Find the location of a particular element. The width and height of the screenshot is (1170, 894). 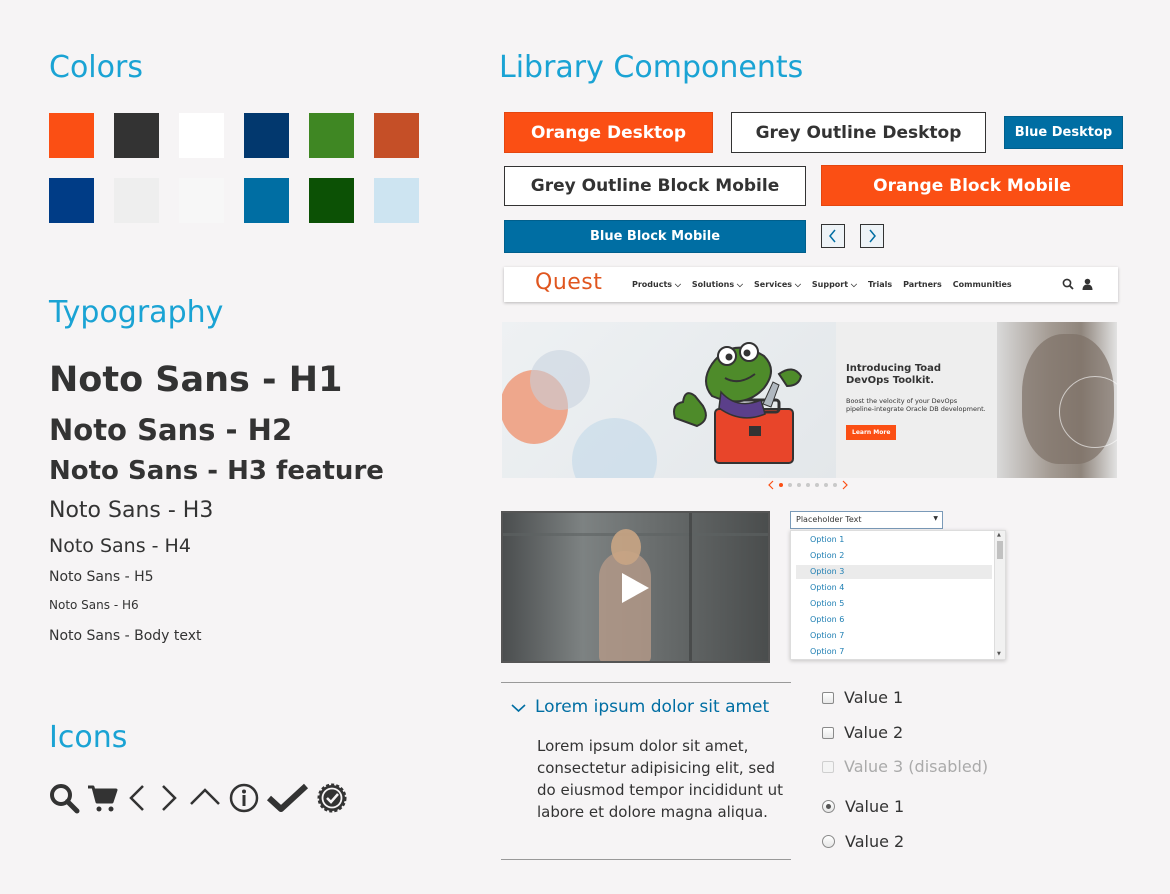

typography-h6-sample: Noto Sans - H6 is located at coordinates (94, 605).